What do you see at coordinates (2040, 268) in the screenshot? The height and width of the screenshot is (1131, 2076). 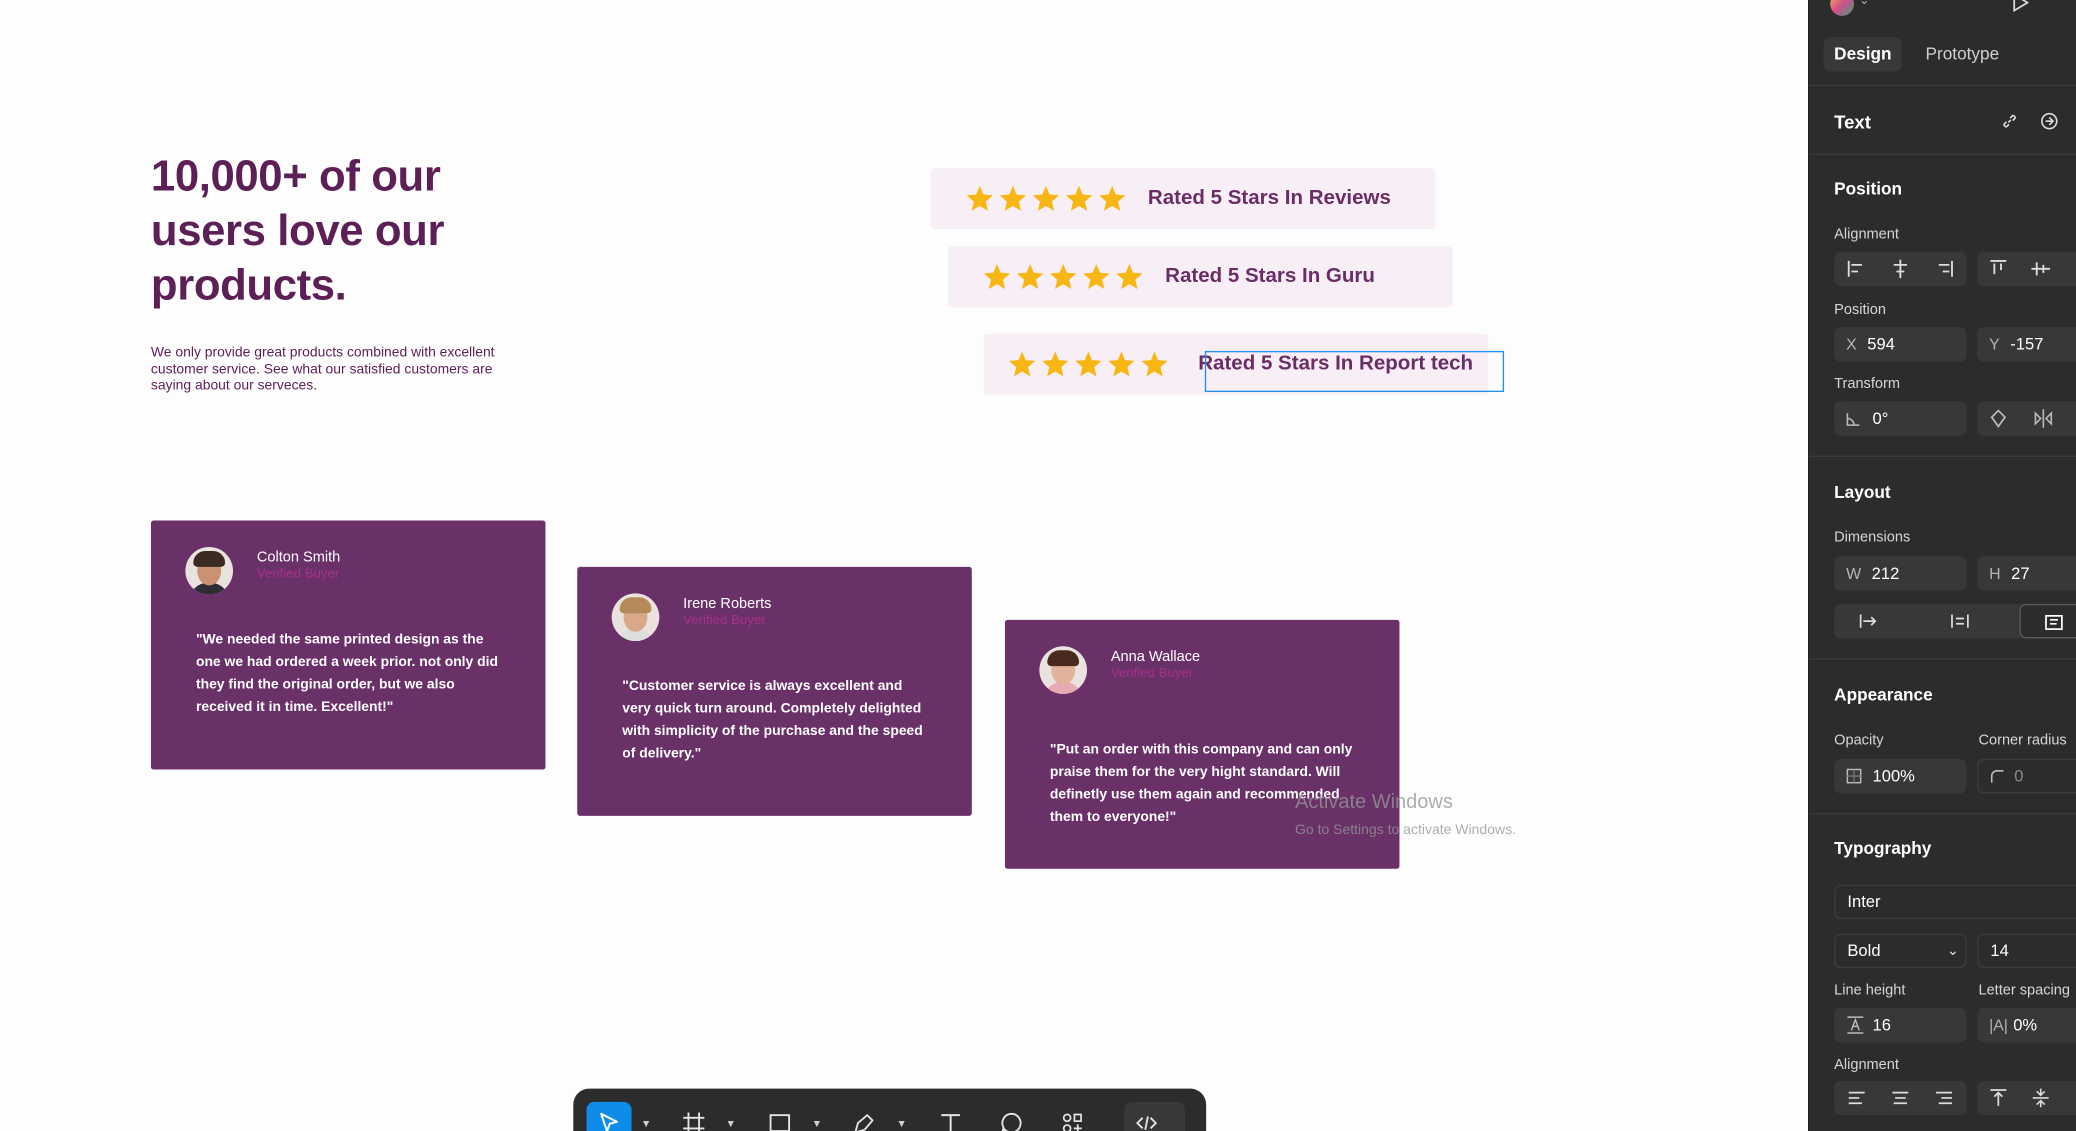 I see `align-middle-icon` at bounding box center [2040, 268].